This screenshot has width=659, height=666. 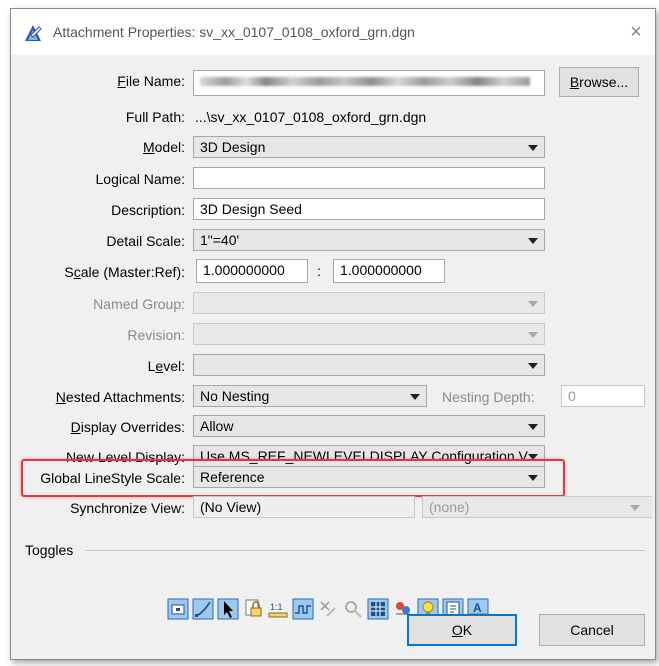 What do you see at coordinates (488, 397) in the screenshot?
I see `nesting-depth-label: Nesting Depth:` at bounding box center [488, 397].